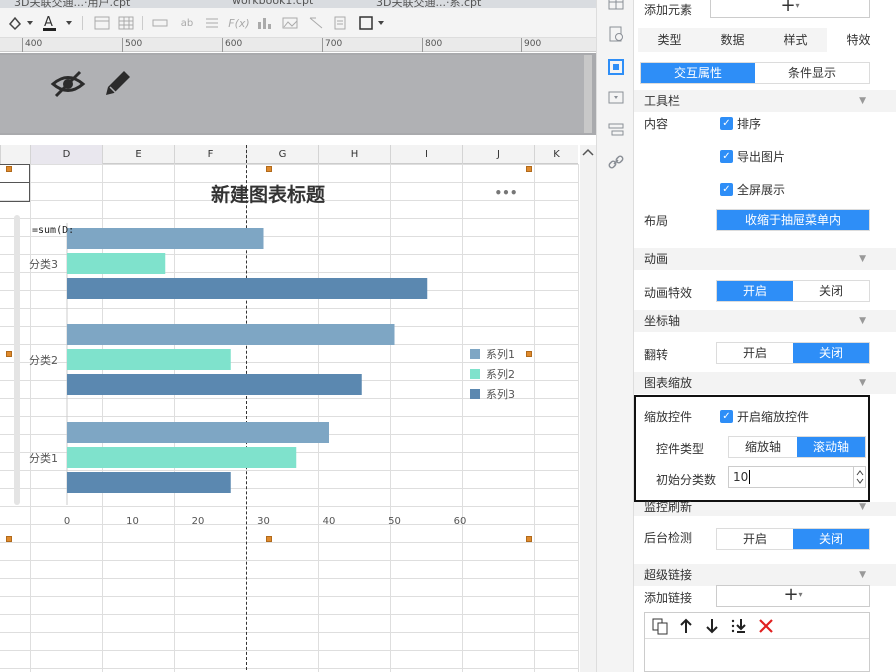 Image resolution: width=896 pixels, height=672 pixels. What do you see at coordinates (616, 98) in the screenshot?
I see `form-icon` at bounding box center [616, 98].